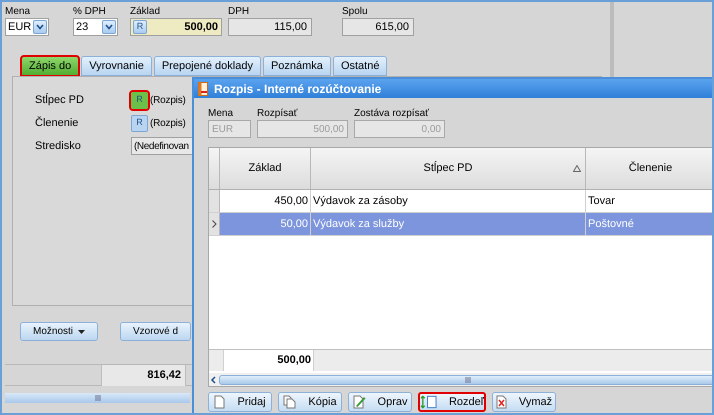 This screenshot has width=714, height=415. What do you see at coordinates (203, 89) in the screenshot?
I see `book-icon` at bounding box center [203, 89].